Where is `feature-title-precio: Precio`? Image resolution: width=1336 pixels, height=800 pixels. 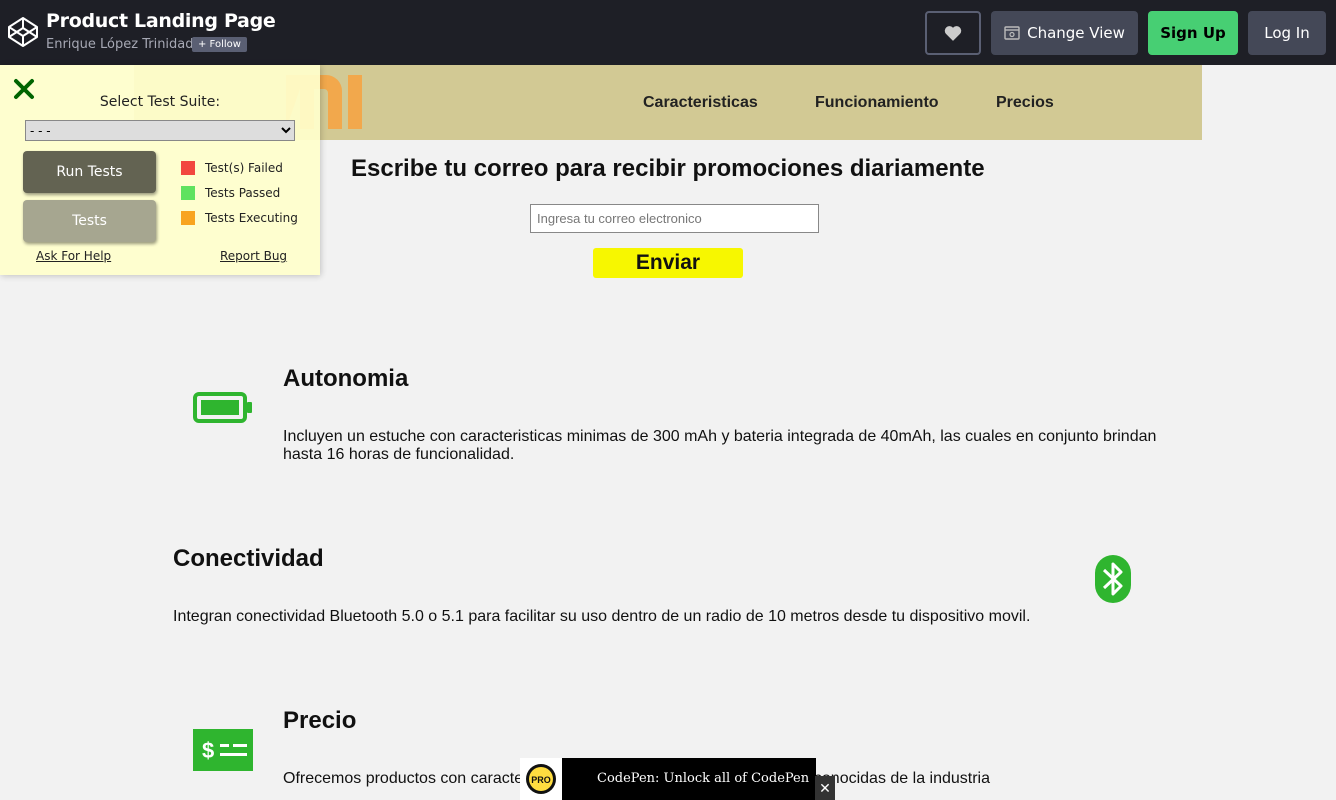 feature-title-precio: Precio is located at coordinates (320, 720).